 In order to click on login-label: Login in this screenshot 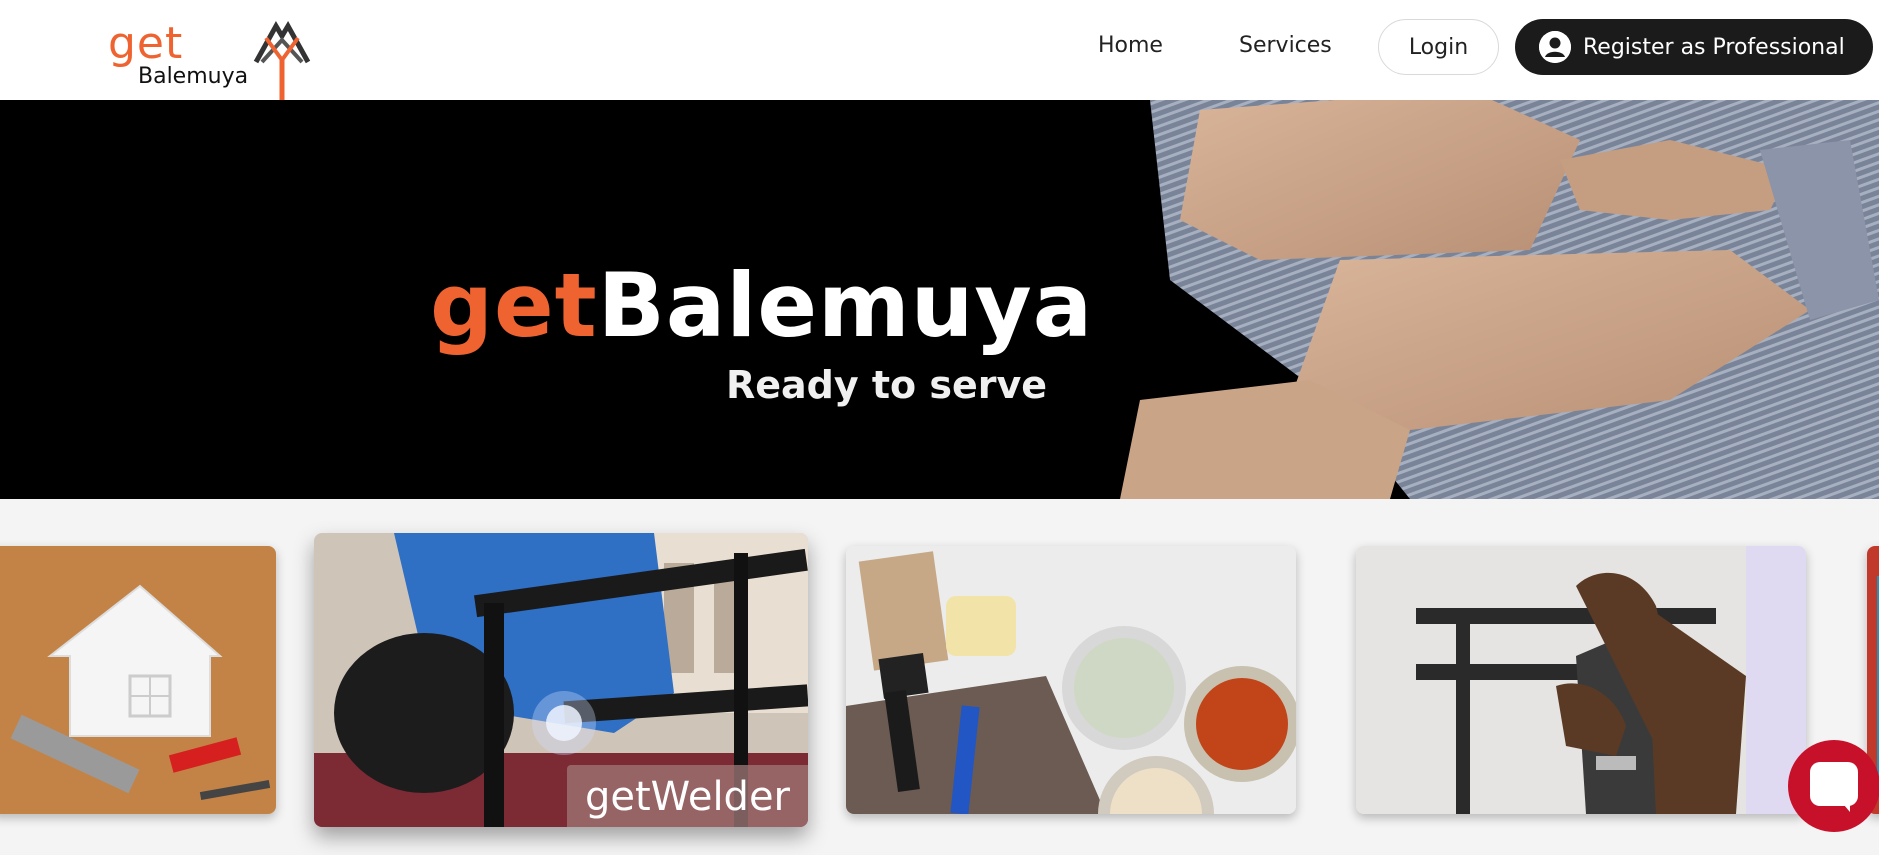, I will do `click(1438, 47)`.